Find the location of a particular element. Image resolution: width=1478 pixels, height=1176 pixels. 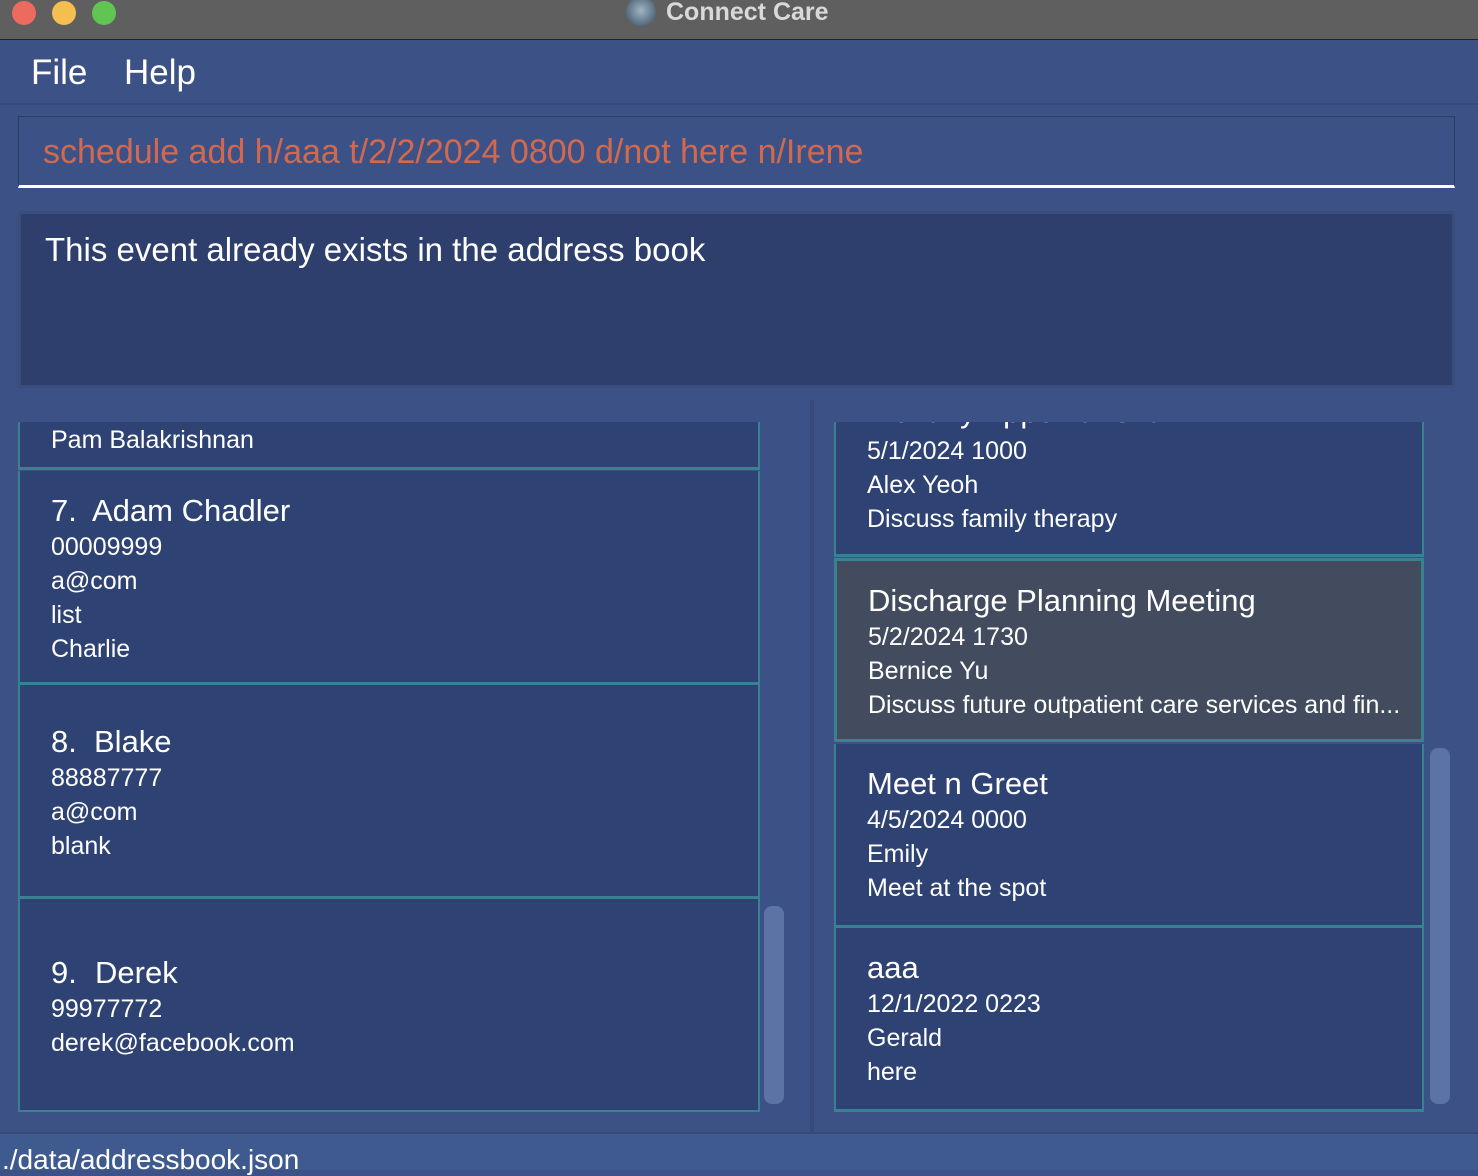

event-description: Discuss family therapy is located at coordinates (992, 519).